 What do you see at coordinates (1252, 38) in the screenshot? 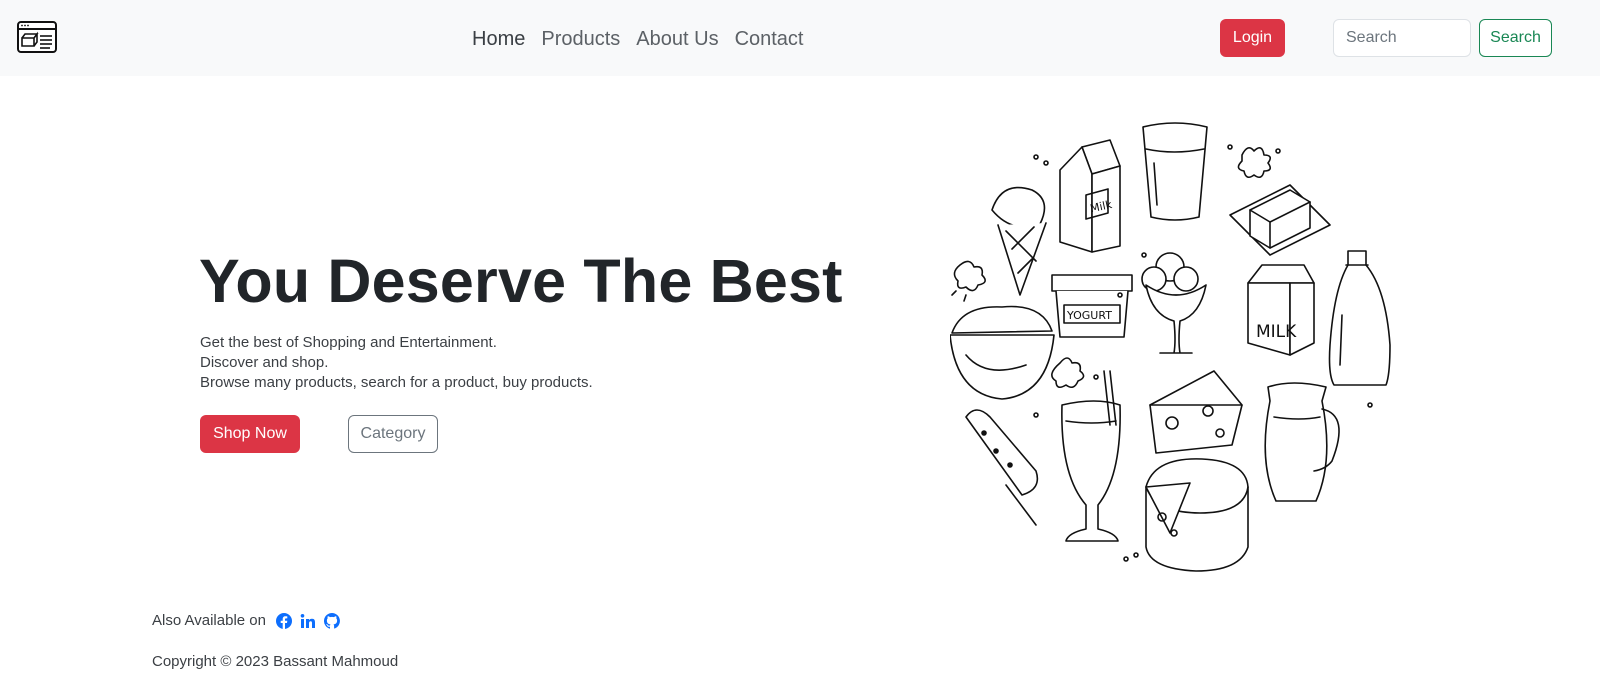
I see `login-button: Login` at bounding box center [1252, 38].